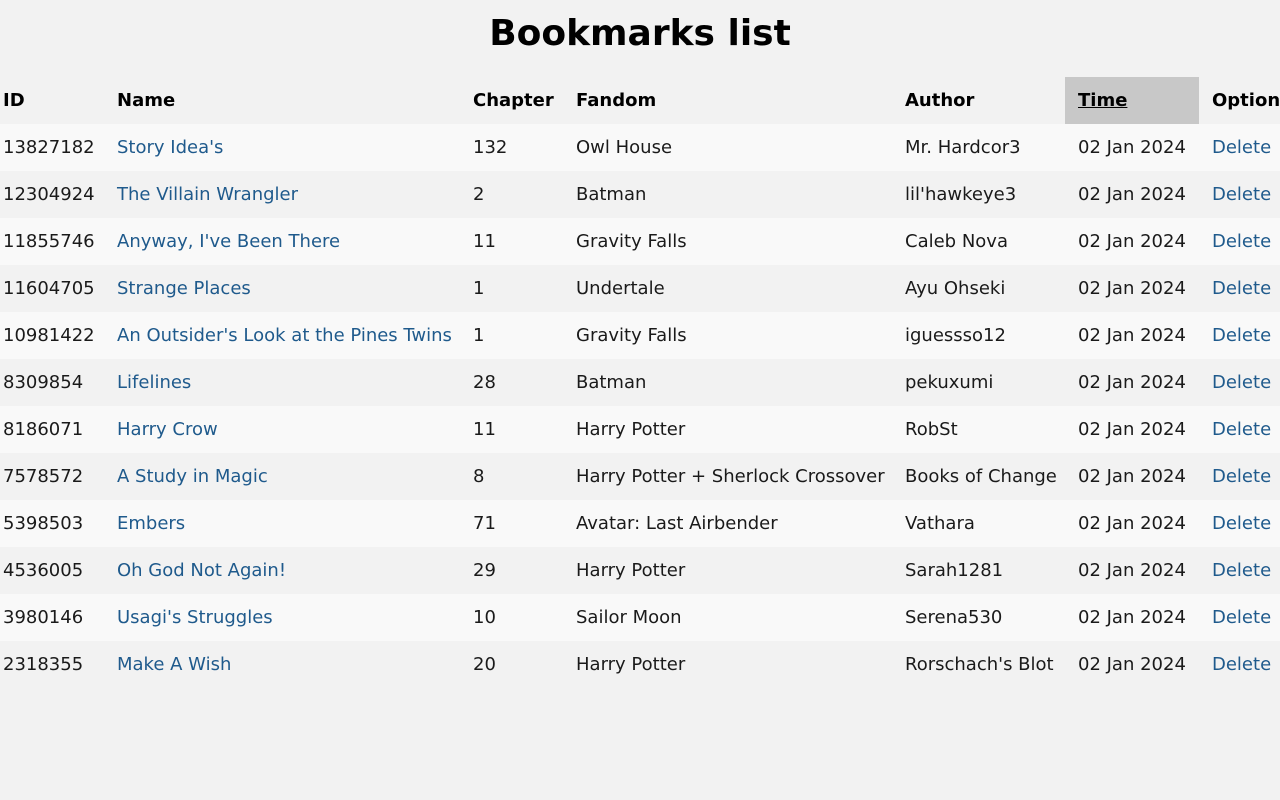 The width and height of the screenshot is (1280, 800). I want to click on cell-id: 8309854, so click(57, 382).